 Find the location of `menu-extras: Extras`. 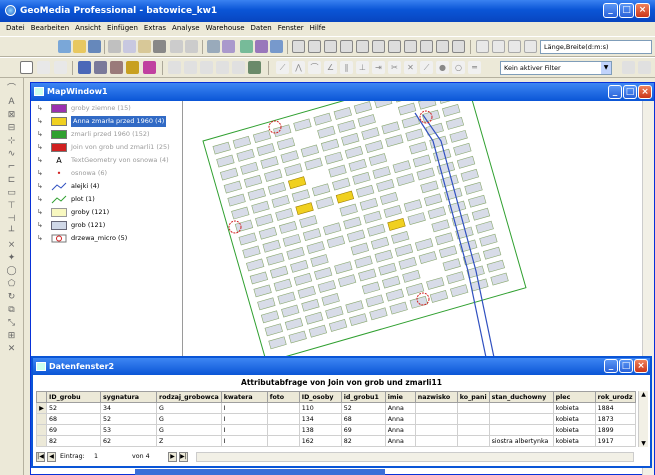

menu-extras: Extras is located at coordinates (155, 28).